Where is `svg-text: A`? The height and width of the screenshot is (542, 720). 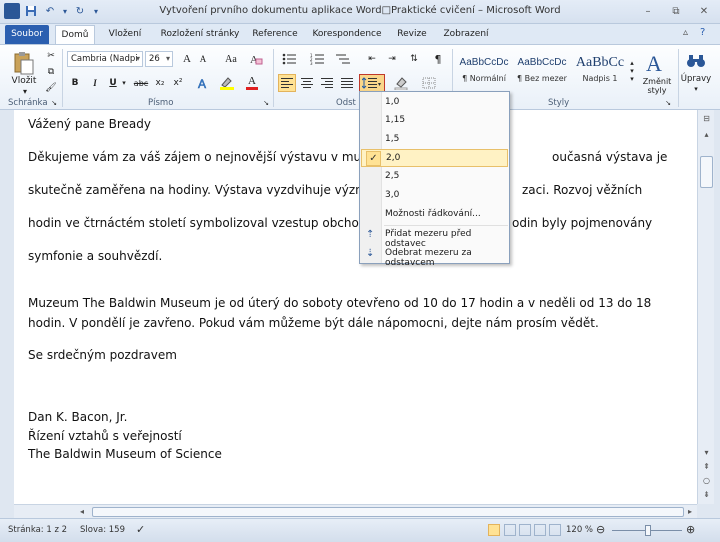 svg-text: A is located at coordinates (654, 63).